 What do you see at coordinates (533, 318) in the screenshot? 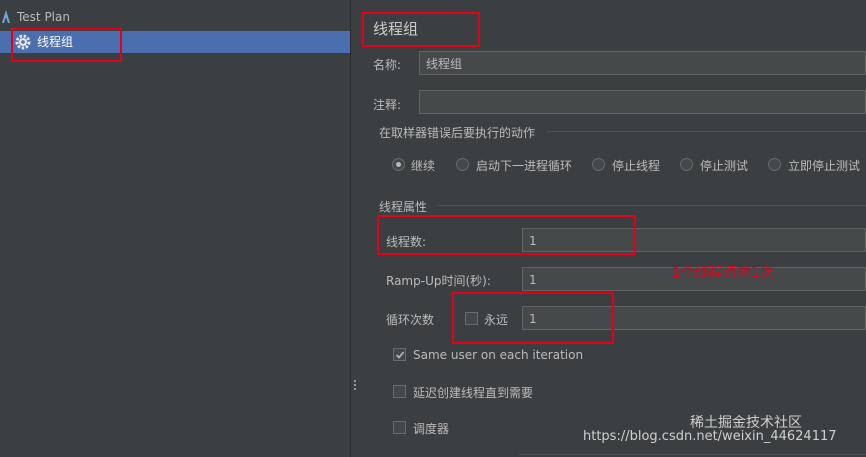
I see `highlight-box-loop-count` at bounding box center [533, 318].